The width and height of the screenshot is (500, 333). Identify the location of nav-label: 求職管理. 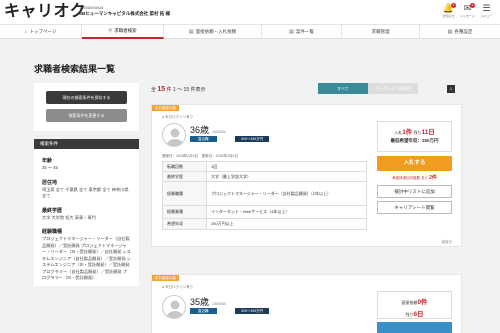
(380, 31).